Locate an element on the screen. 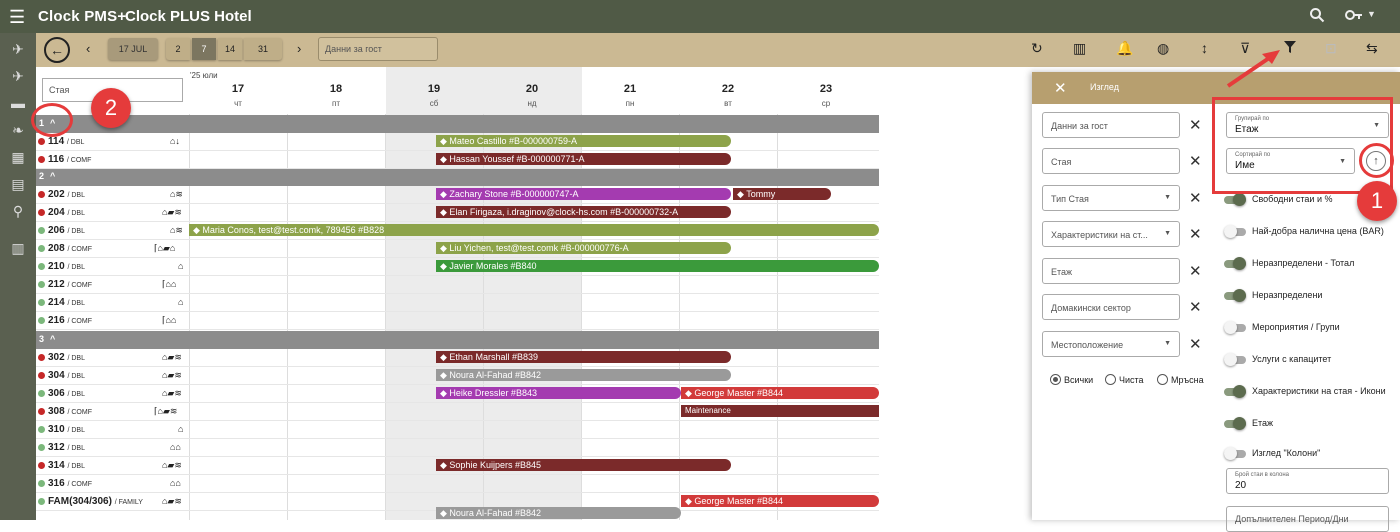 The width and height of the screenshot is (1400, 532). swap-icon: ⇆ is located at coordinates (1372, 48).